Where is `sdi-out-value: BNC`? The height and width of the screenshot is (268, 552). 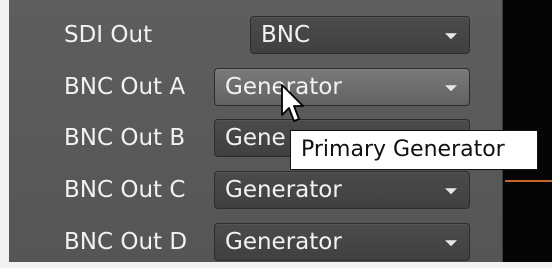 sdi-out-value: BNC is located at coordinates (286, 35).